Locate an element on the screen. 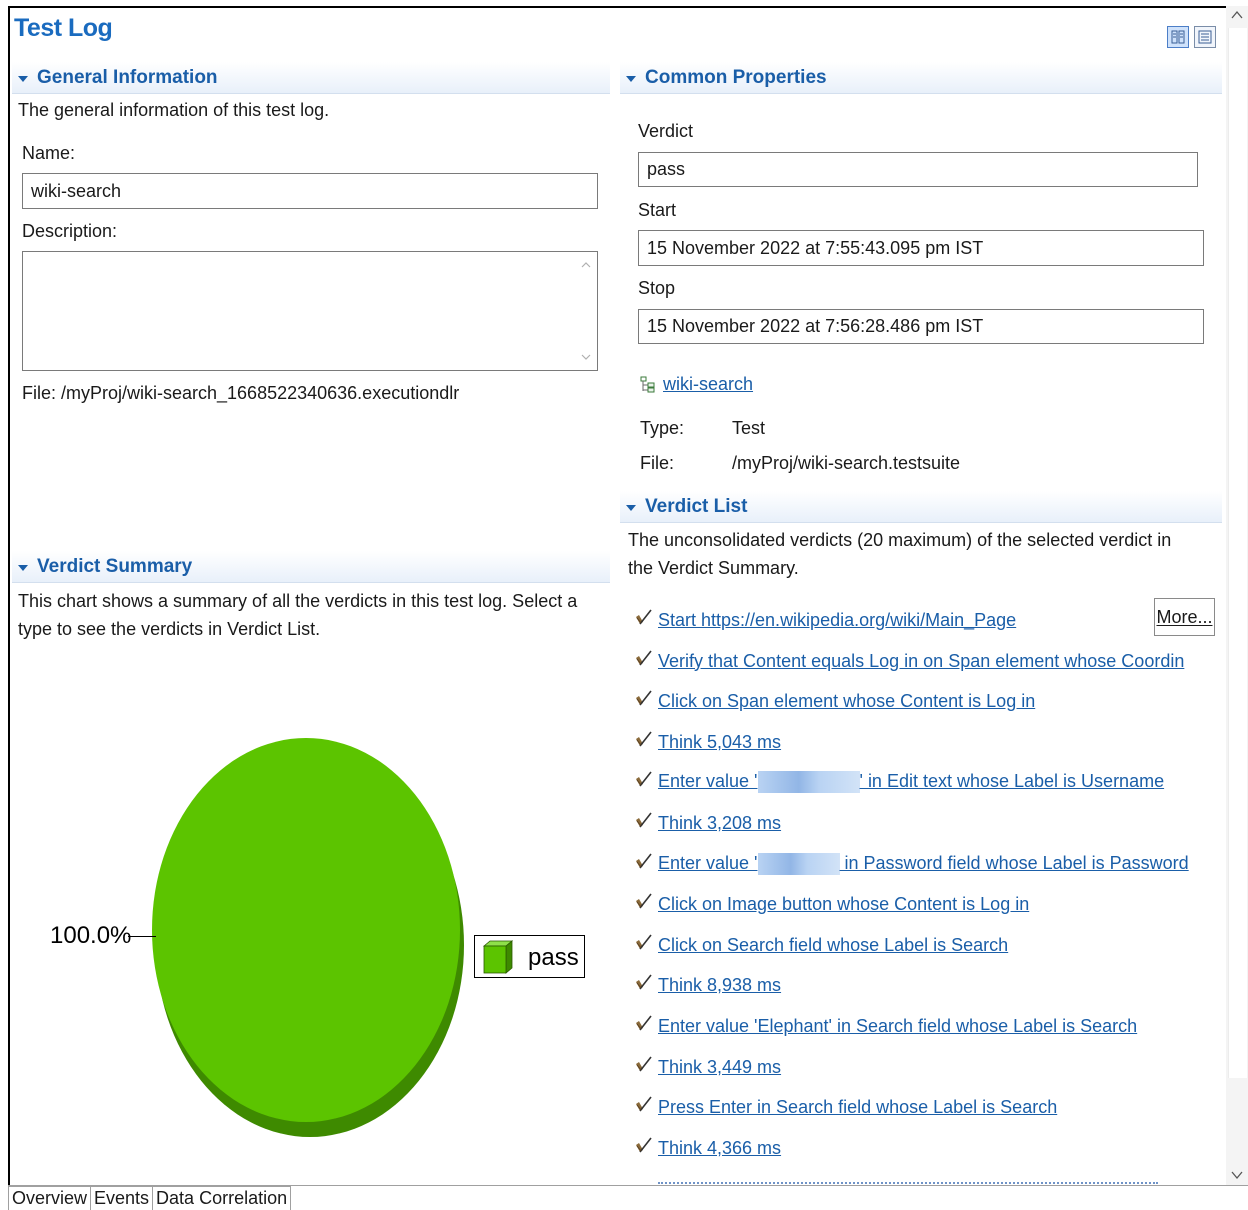 This screenshot has height=1210, width=1248. textarea-scrollbar is located at coordinates (586, 311).